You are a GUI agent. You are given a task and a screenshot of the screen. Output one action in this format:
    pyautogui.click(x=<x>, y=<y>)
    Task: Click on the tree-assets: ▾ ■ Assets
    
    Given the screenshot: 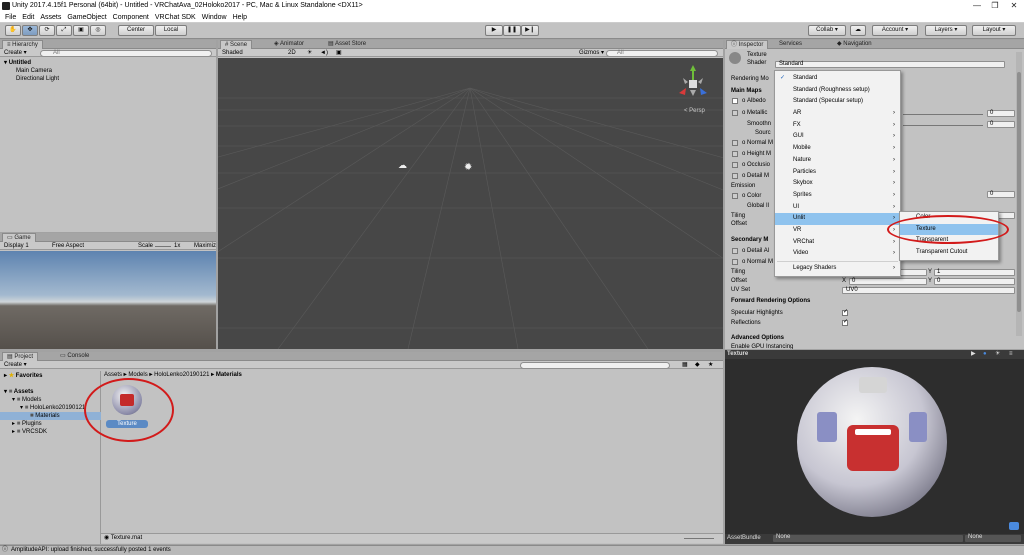 What is the action you would take?
    pyautogui.click(x=18, y=392)
    